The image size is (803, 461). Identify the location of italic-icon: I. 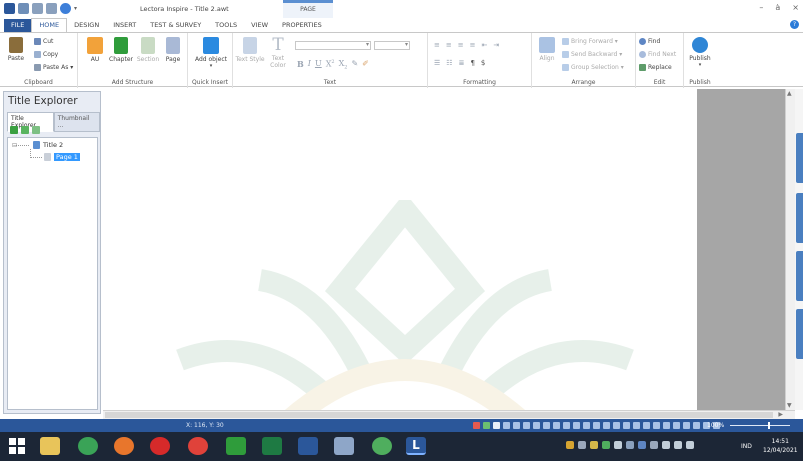
(309, 65).